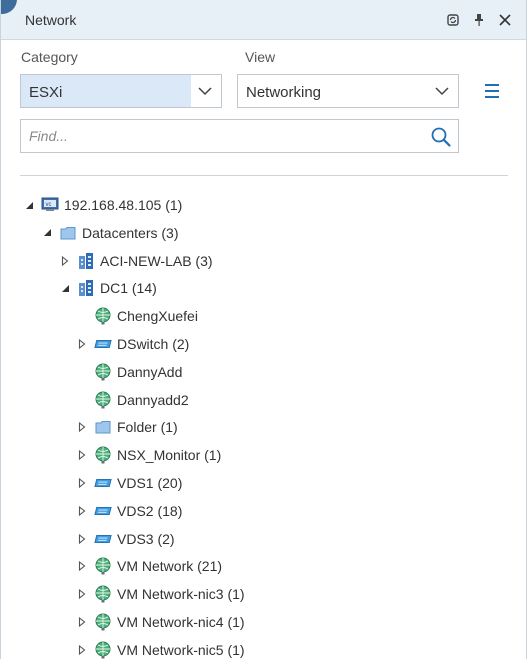  I want to click on tree-item-label: ACI-NEW-LAB (3), so click(156, 260).